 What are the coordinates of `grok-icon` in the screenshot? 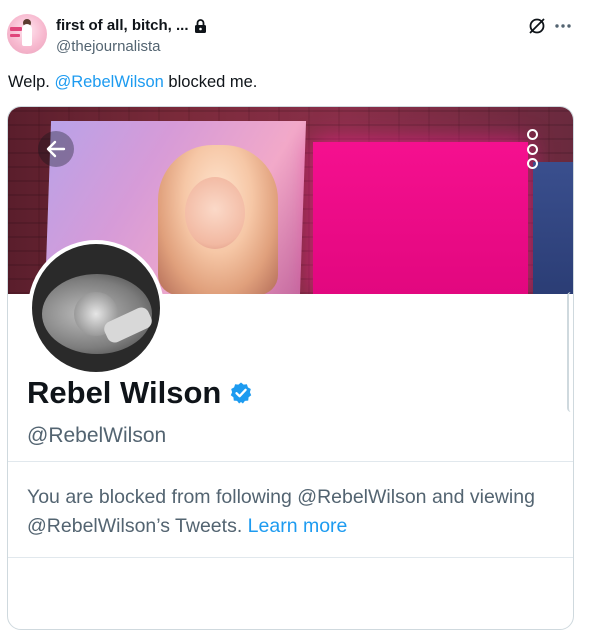 It's located at (537, 26).